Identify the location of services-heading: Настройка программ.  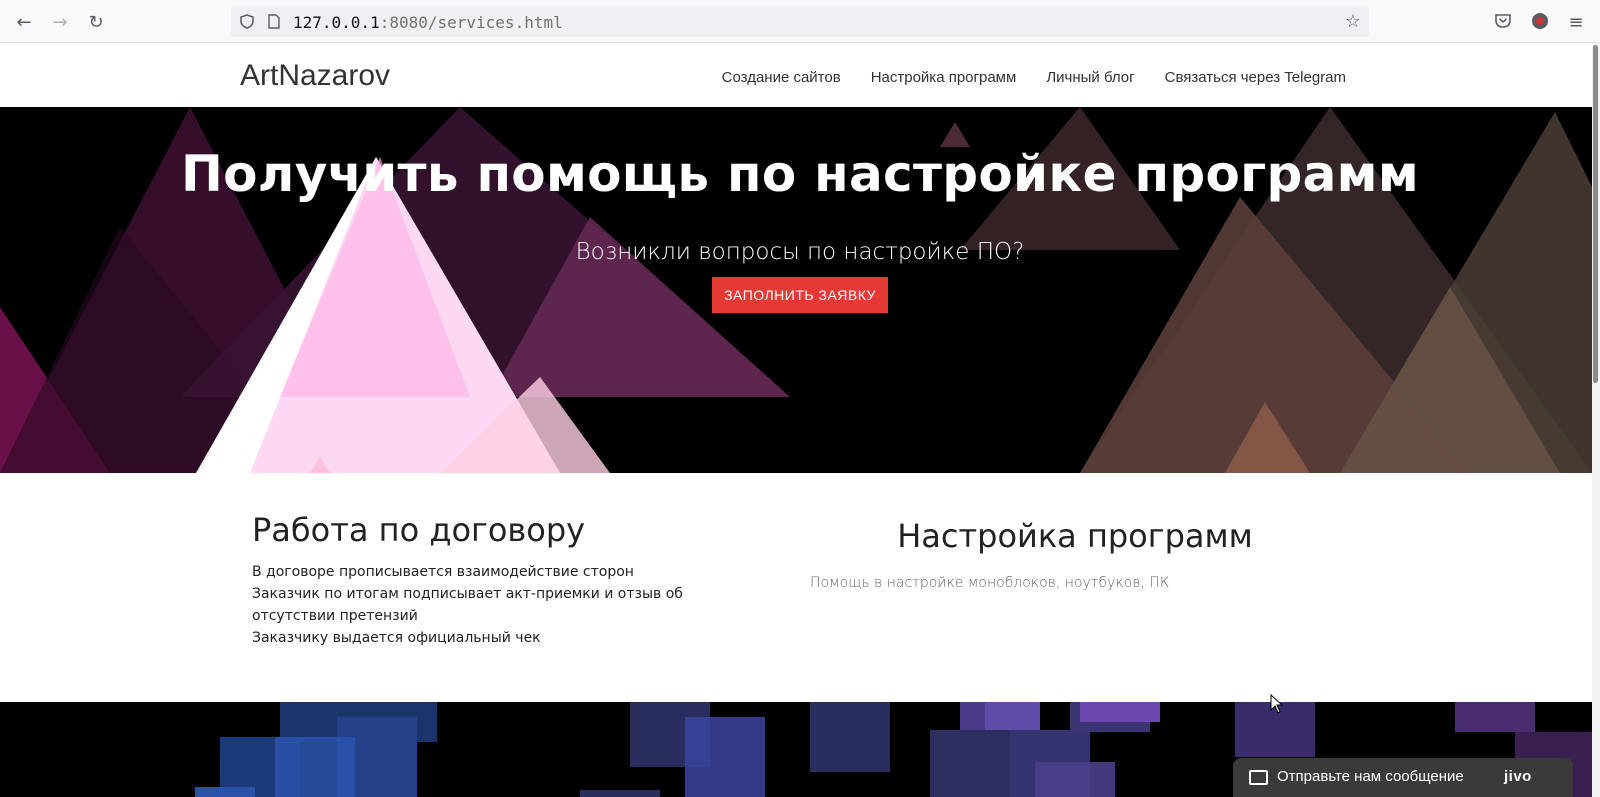
(1075, 536).